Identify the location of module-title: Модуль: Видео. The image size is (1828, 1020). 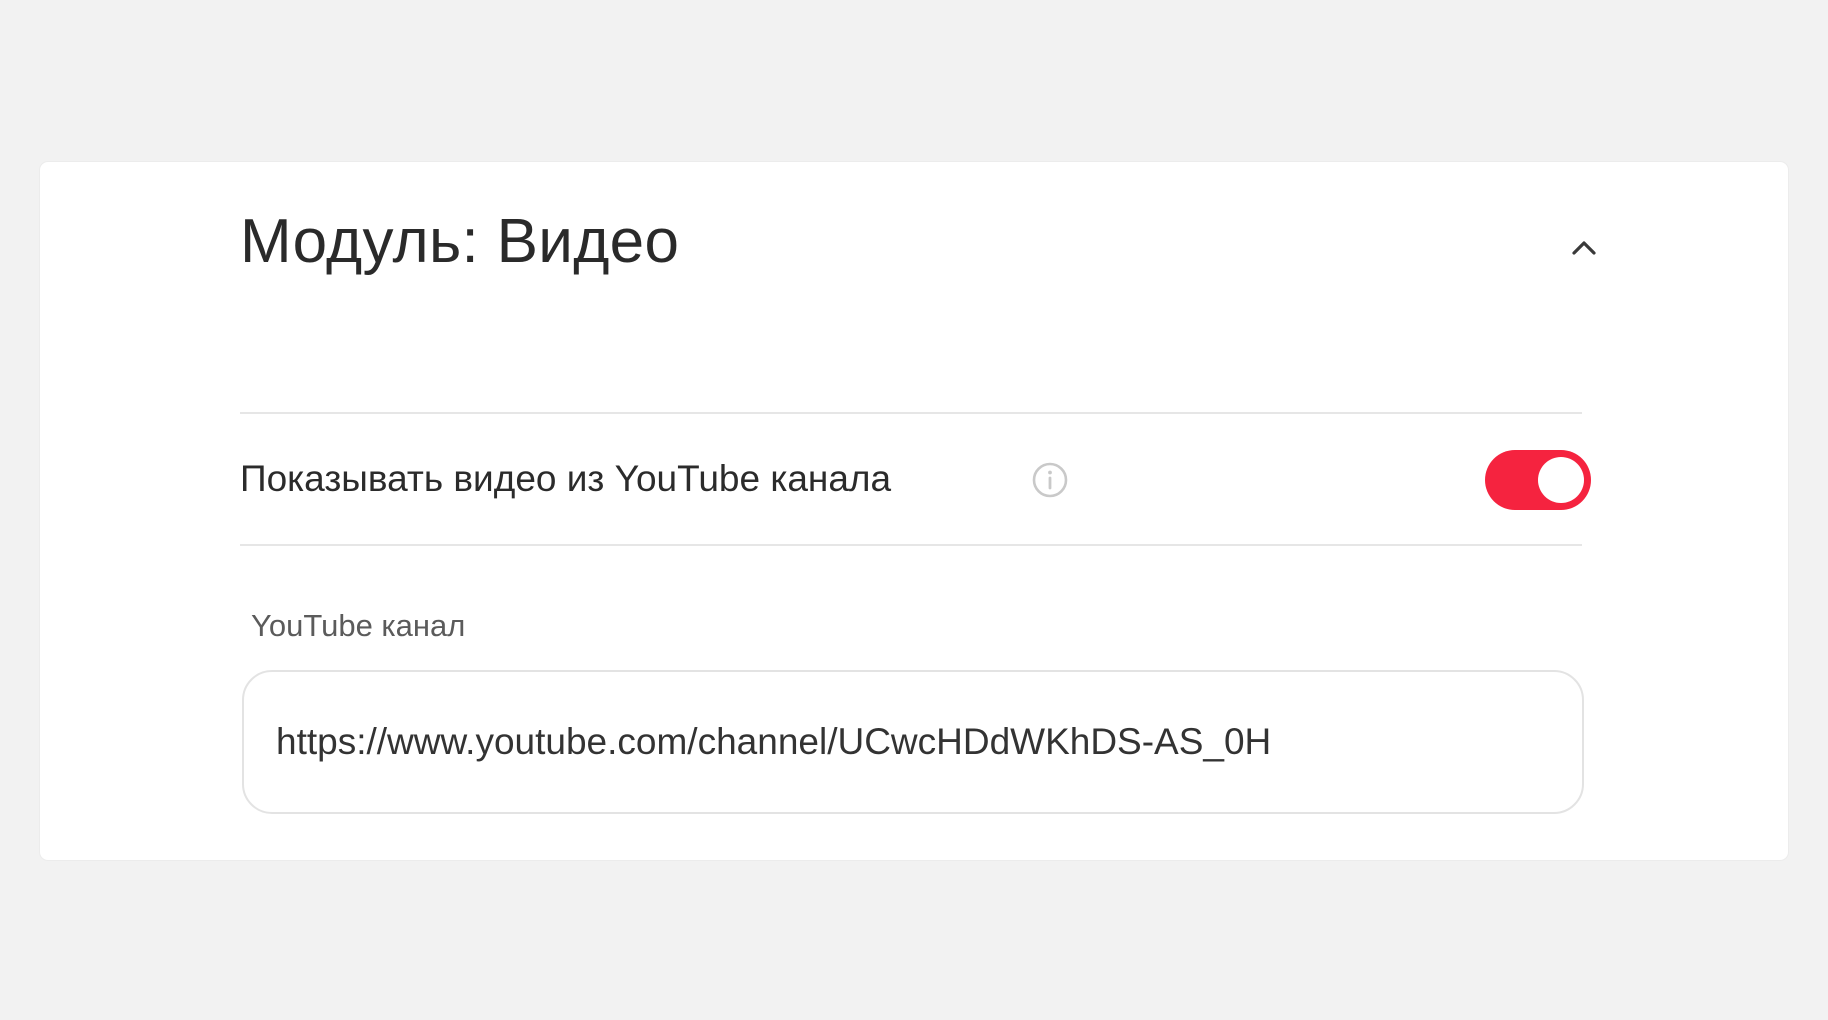
(460, 241).